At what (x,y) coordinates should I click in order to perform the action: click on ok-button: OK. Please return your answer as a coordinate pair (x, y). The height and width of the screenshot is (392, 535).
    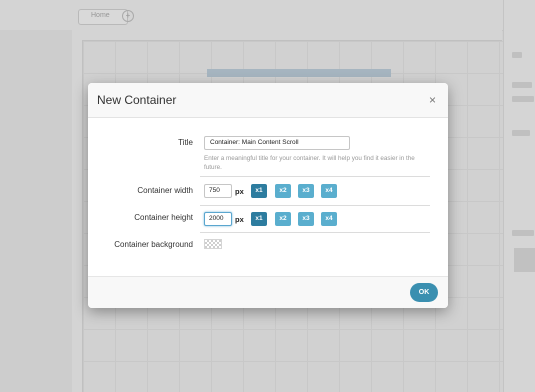
    Looking at the image, I should click on (424, 292).